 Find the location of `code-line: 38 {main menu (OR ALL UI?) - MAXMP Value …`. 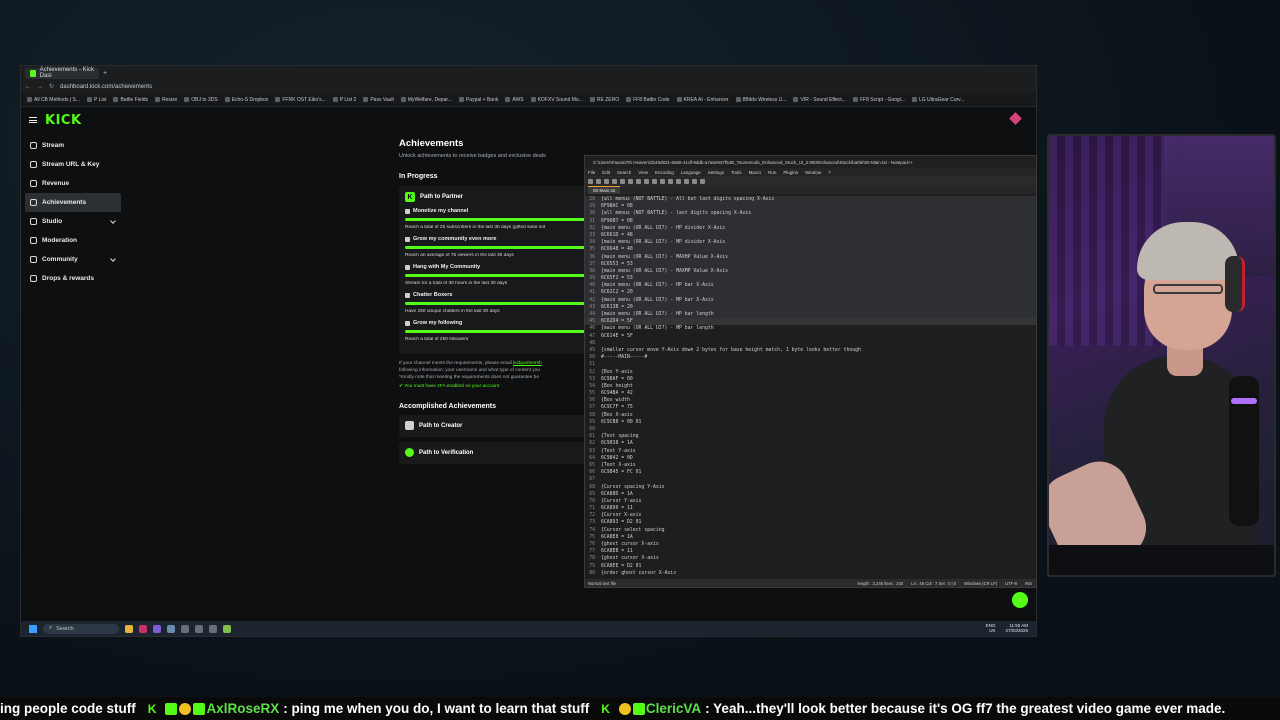

code-line: 38 {main menu (OR ALL UI?) - MAXMP Value … is located at coordinates (810, 271).